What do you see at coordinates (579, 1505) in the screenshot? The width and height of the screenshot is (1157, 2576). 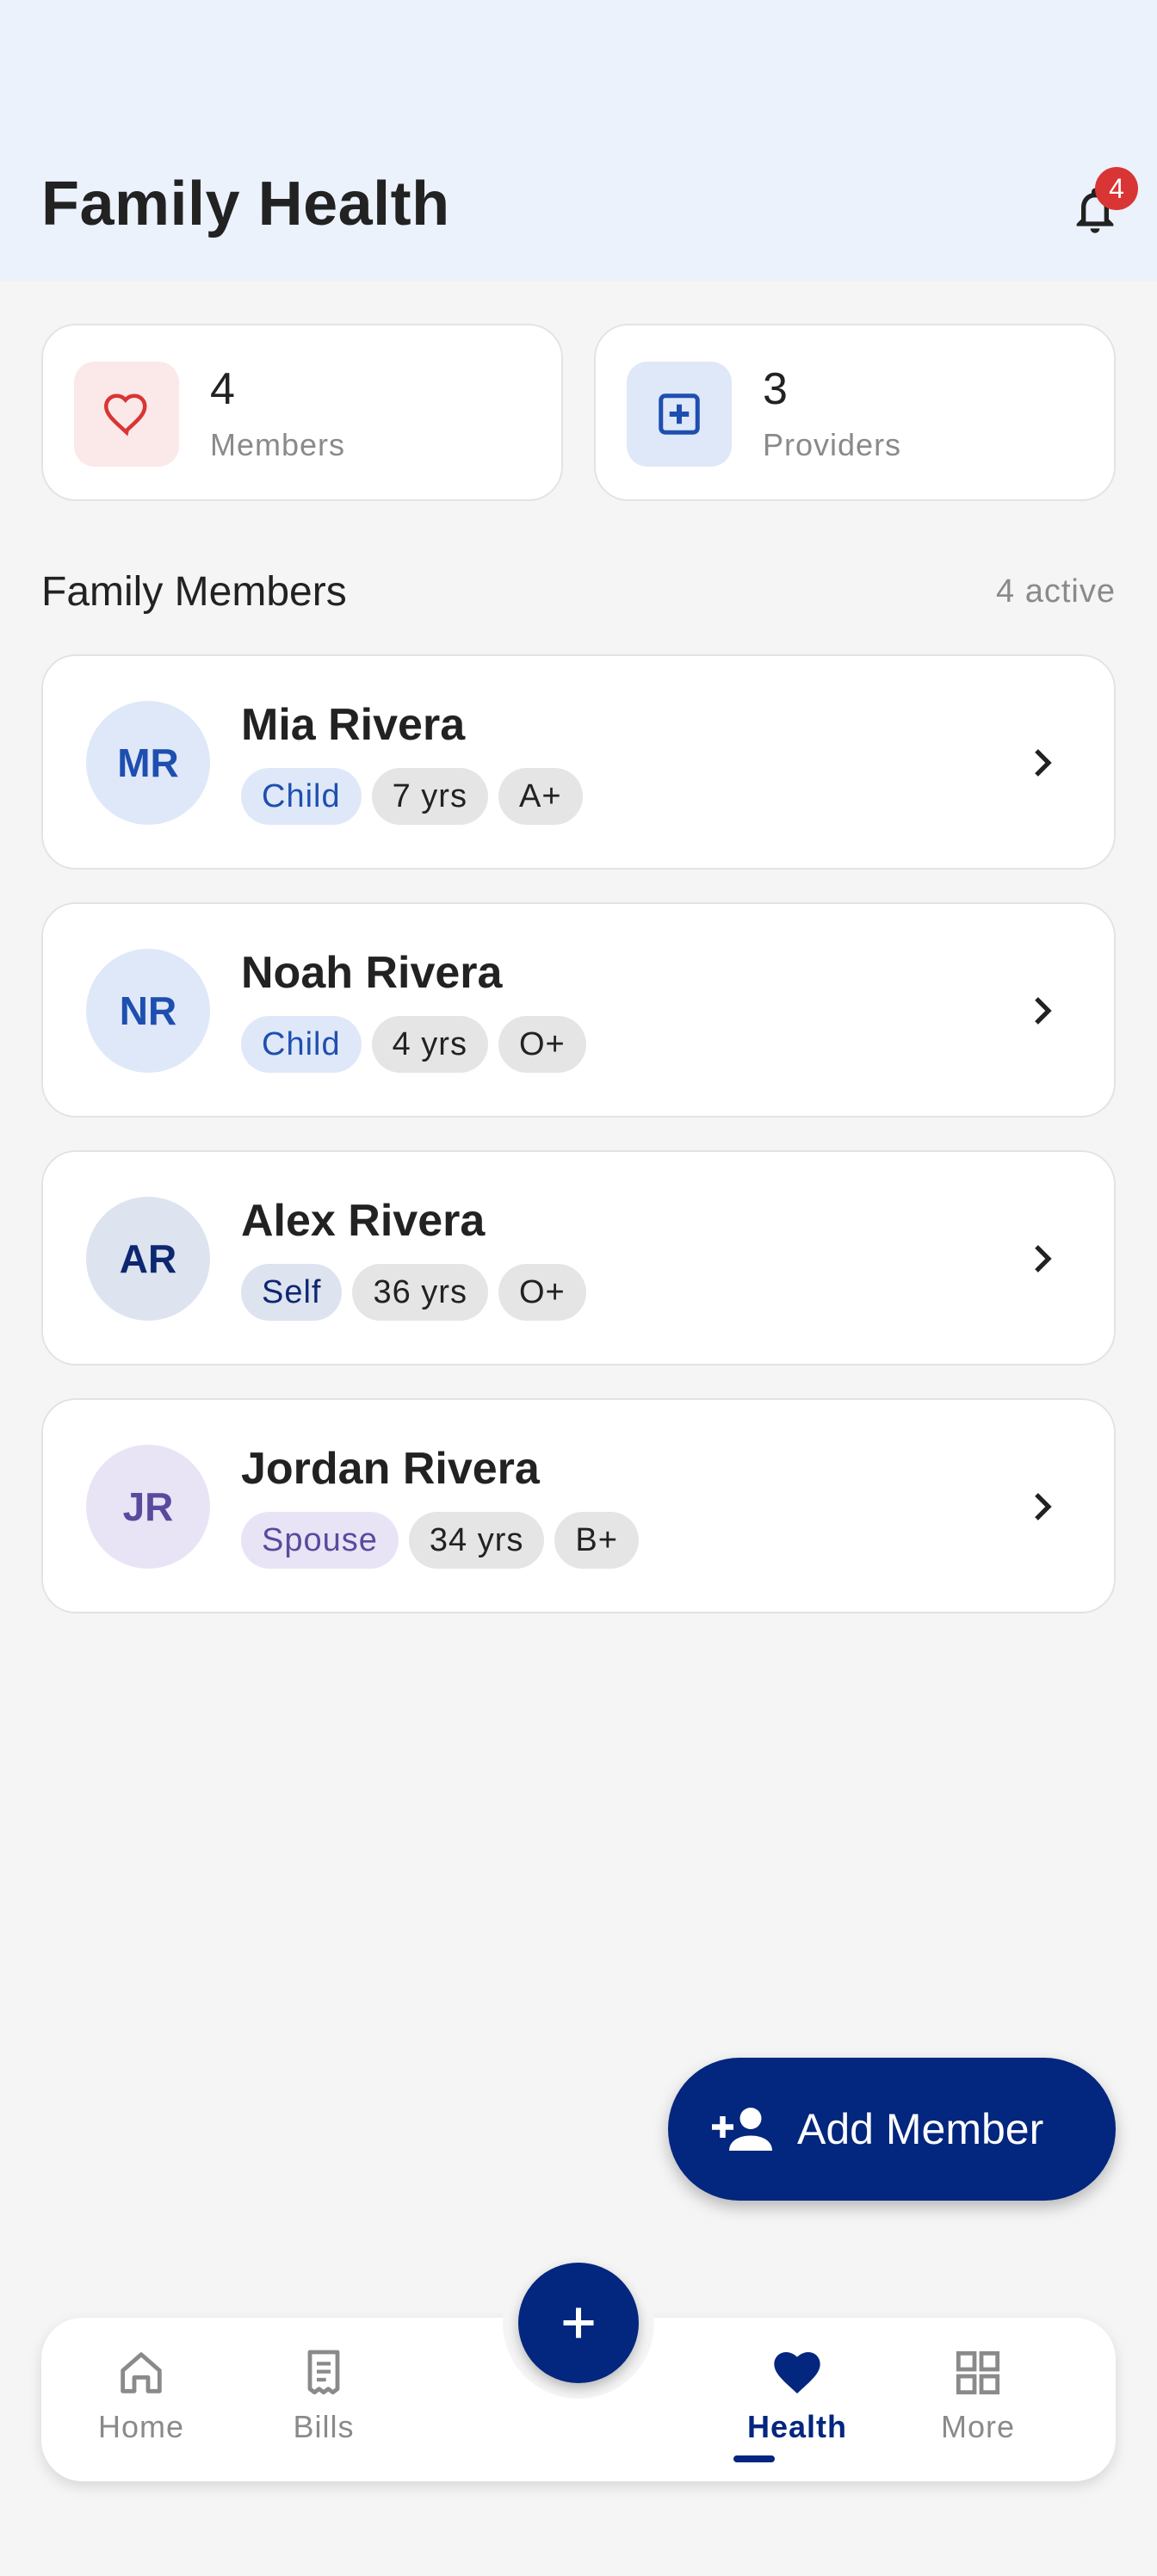 I see `member-card-jordan: JR Jordan Rivera Spouse 34 yrs B+` at bounding box center [579, 1505].